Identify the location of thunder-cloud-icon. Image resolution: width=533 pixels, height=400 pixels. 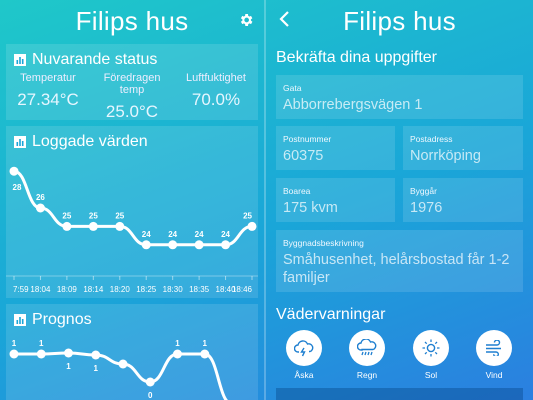
(304, 348).